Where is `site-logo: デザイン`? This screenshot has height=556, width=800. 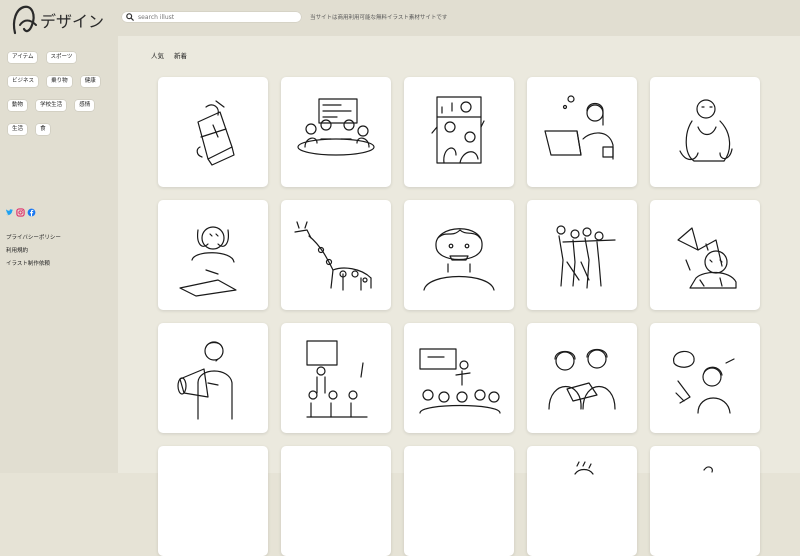
site-logo: デザイン is located at coordinates (57, 20).